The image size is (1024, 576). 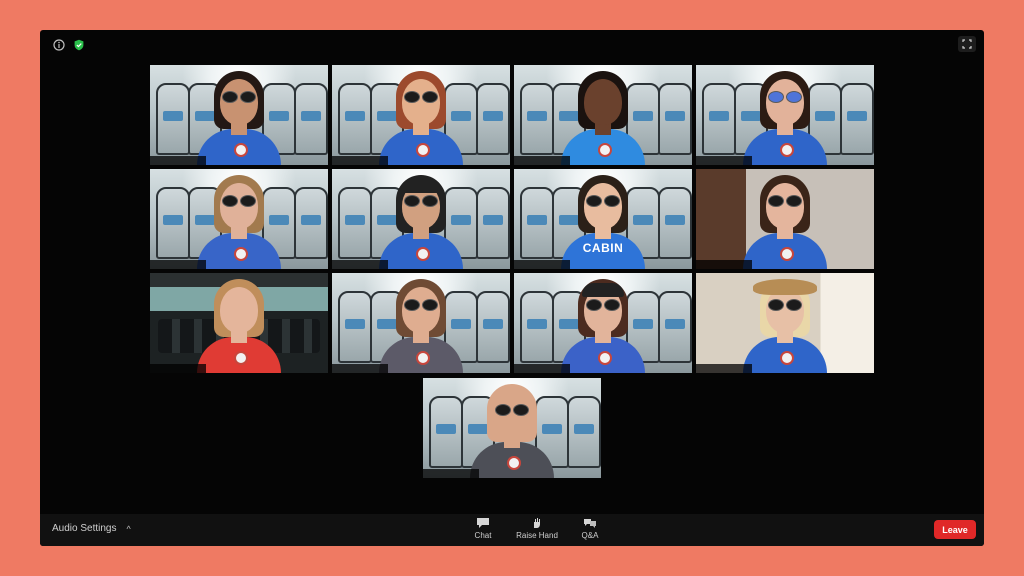 I want to click on chat-button: Chat, so click(x=483, y=531).